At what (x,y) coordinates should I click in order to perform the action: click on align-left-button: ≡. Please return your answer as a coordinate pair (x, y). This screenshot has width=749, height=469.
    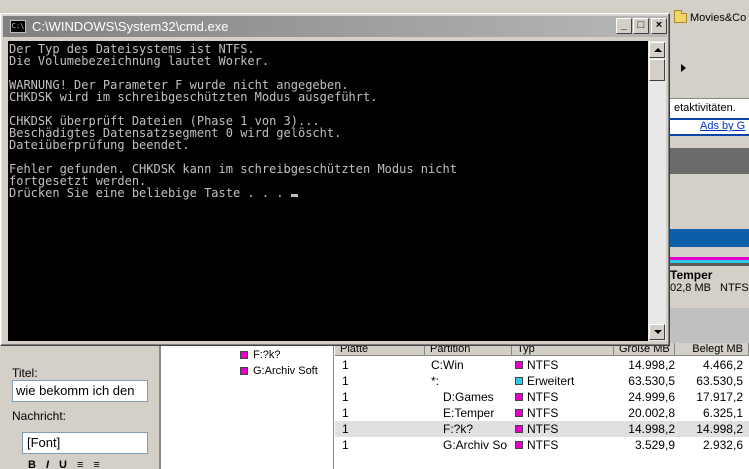
    Looking at the image, I should click on (80, 464).